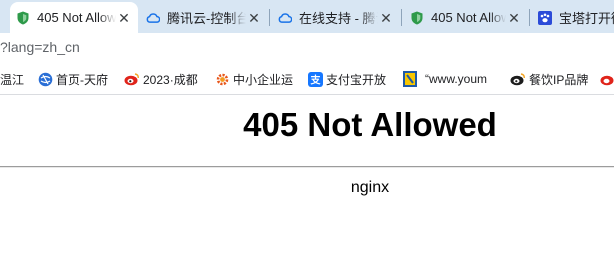 The image size is (614, 276). I want to click on address-bar: ?lang=zh_cn, so click(307, 47).